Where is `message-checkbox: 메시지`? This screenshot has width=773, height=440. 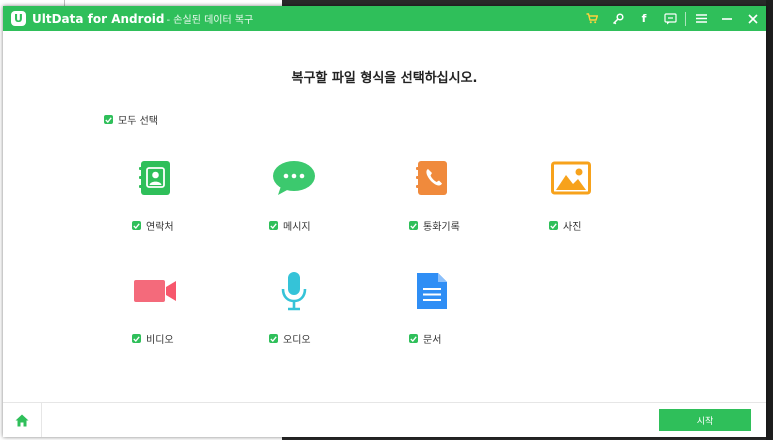 message-checkbox: 메시지 is located at coordinates (290, 225).